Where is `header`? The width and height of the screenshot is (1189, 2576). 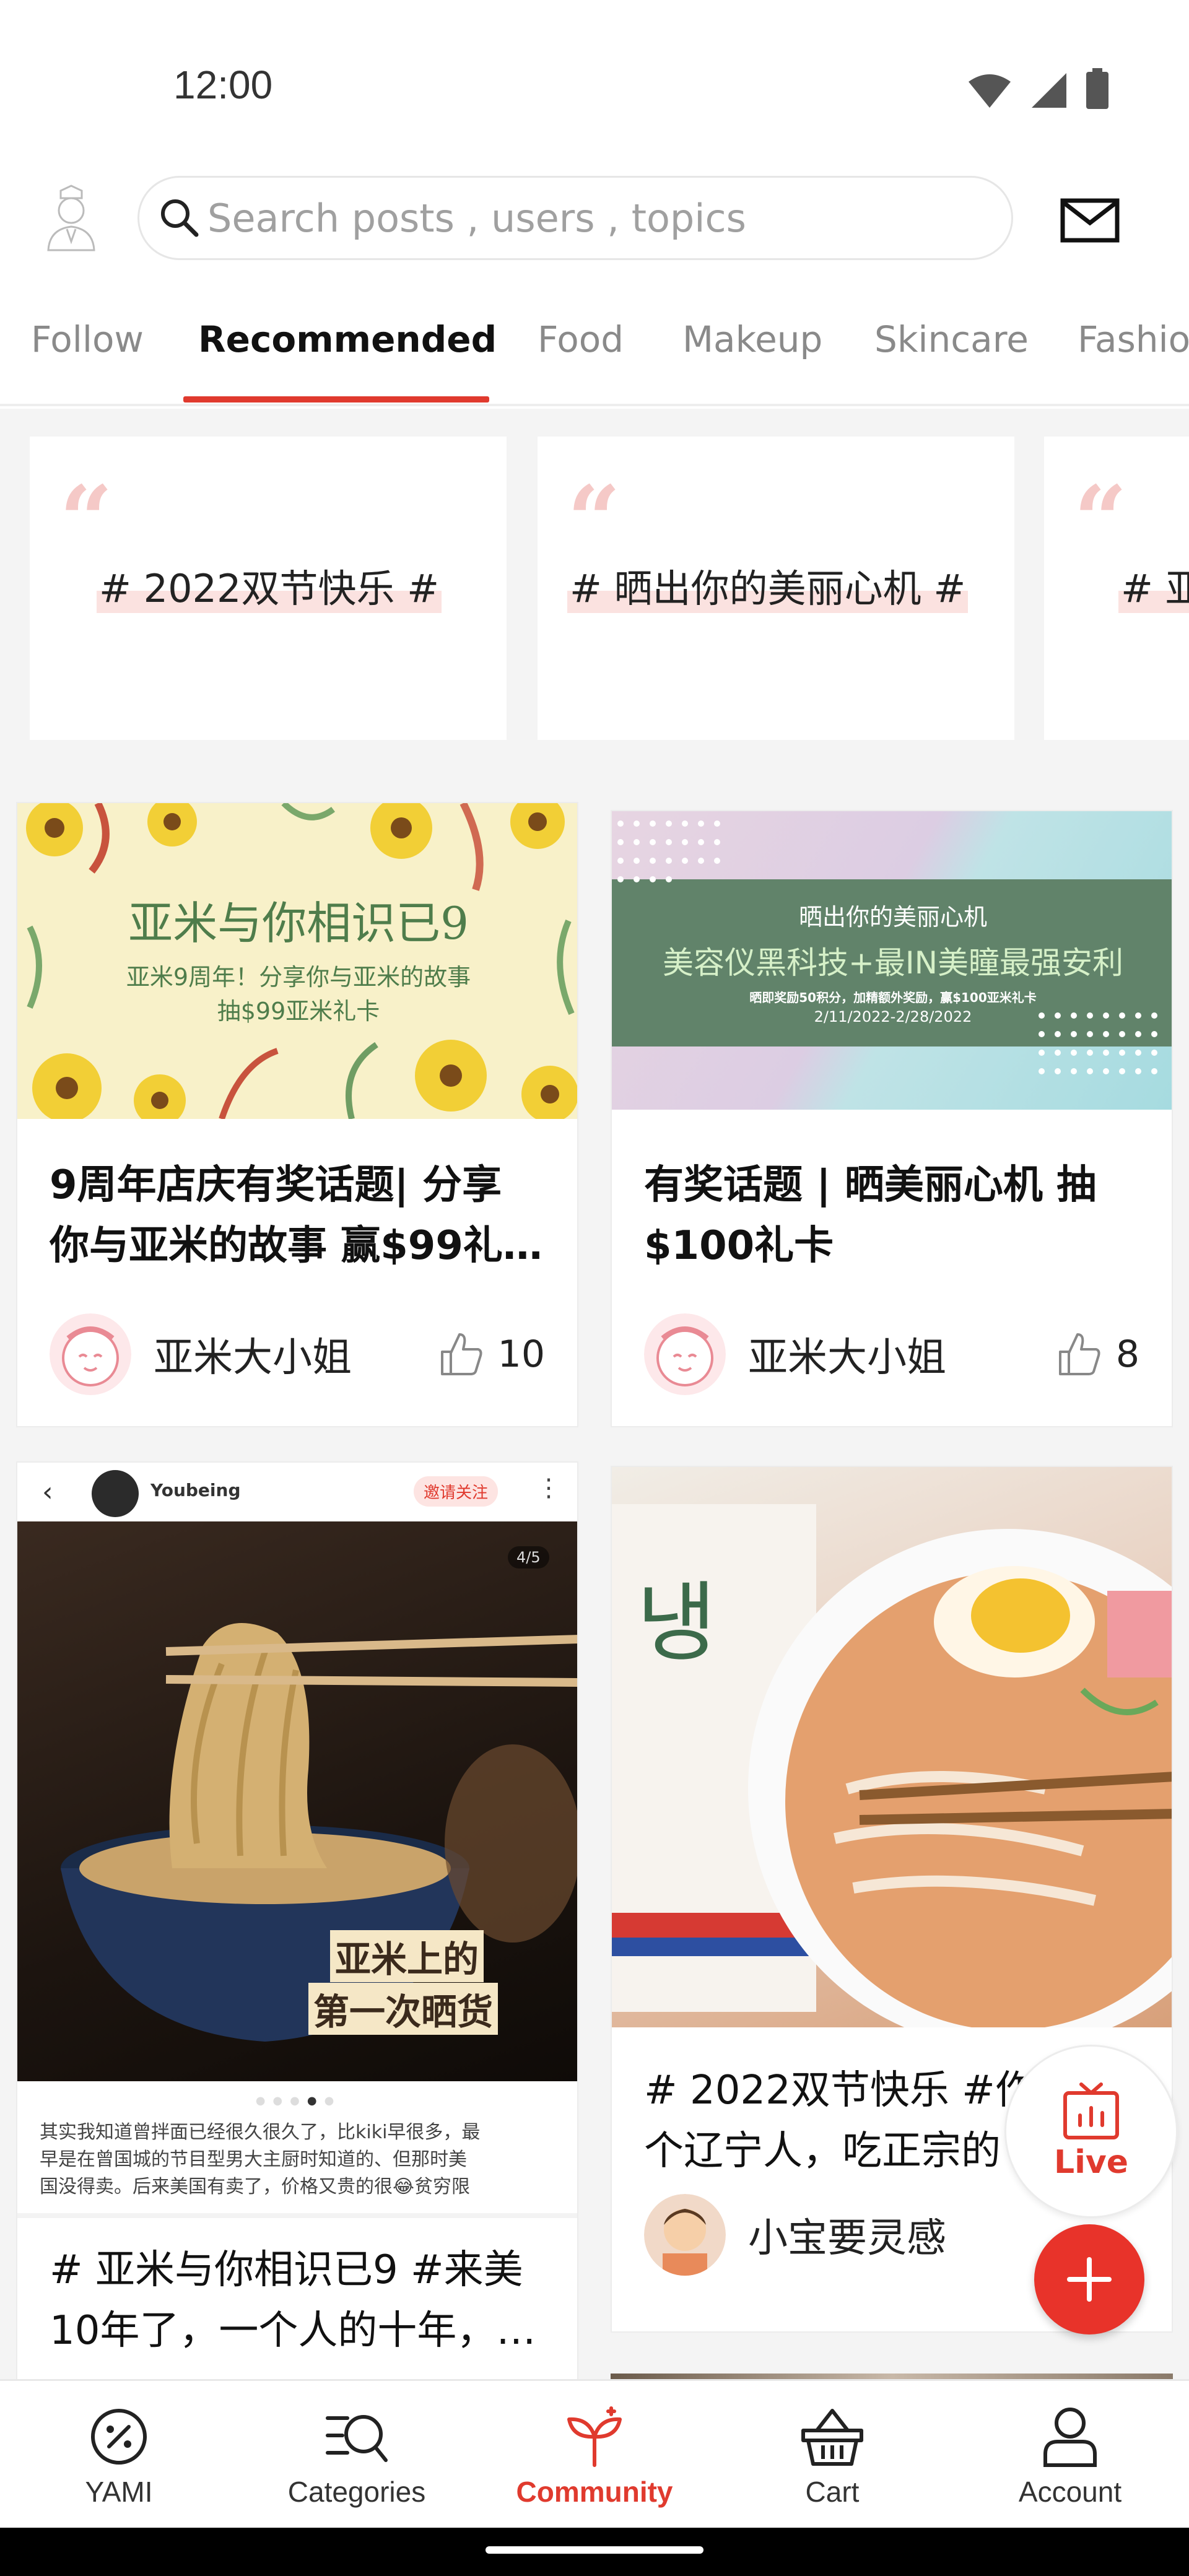
header is located at coordinates (594, 217).